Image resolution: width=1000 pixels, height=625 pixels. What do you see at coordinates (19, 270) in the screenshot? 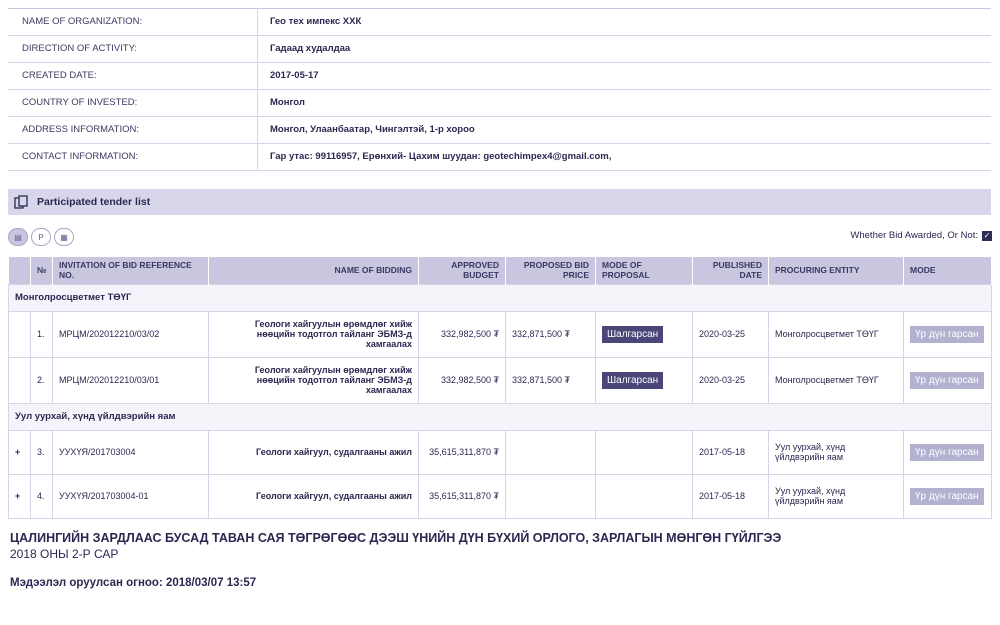
I see `col-expand` at bounding box center [19, 270].